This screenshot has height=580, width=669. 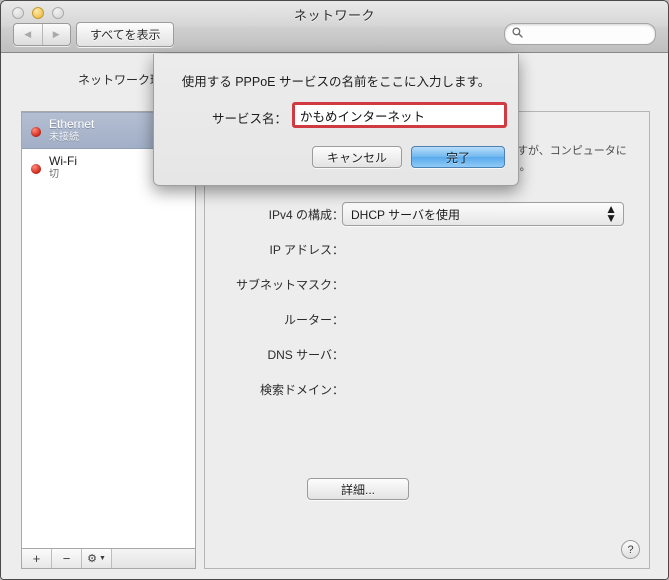 I want to click on service-list-toolbar: + − ⚙ ▼, so click(x=108, y=558).